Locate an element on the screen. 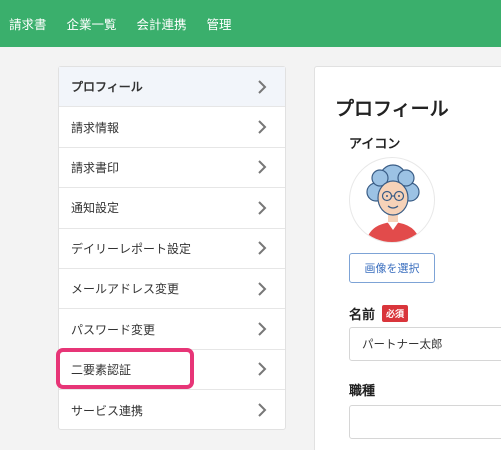  sidebar-item-two-factor-auth: 二要素認証 is located at coordinates (172, 370).